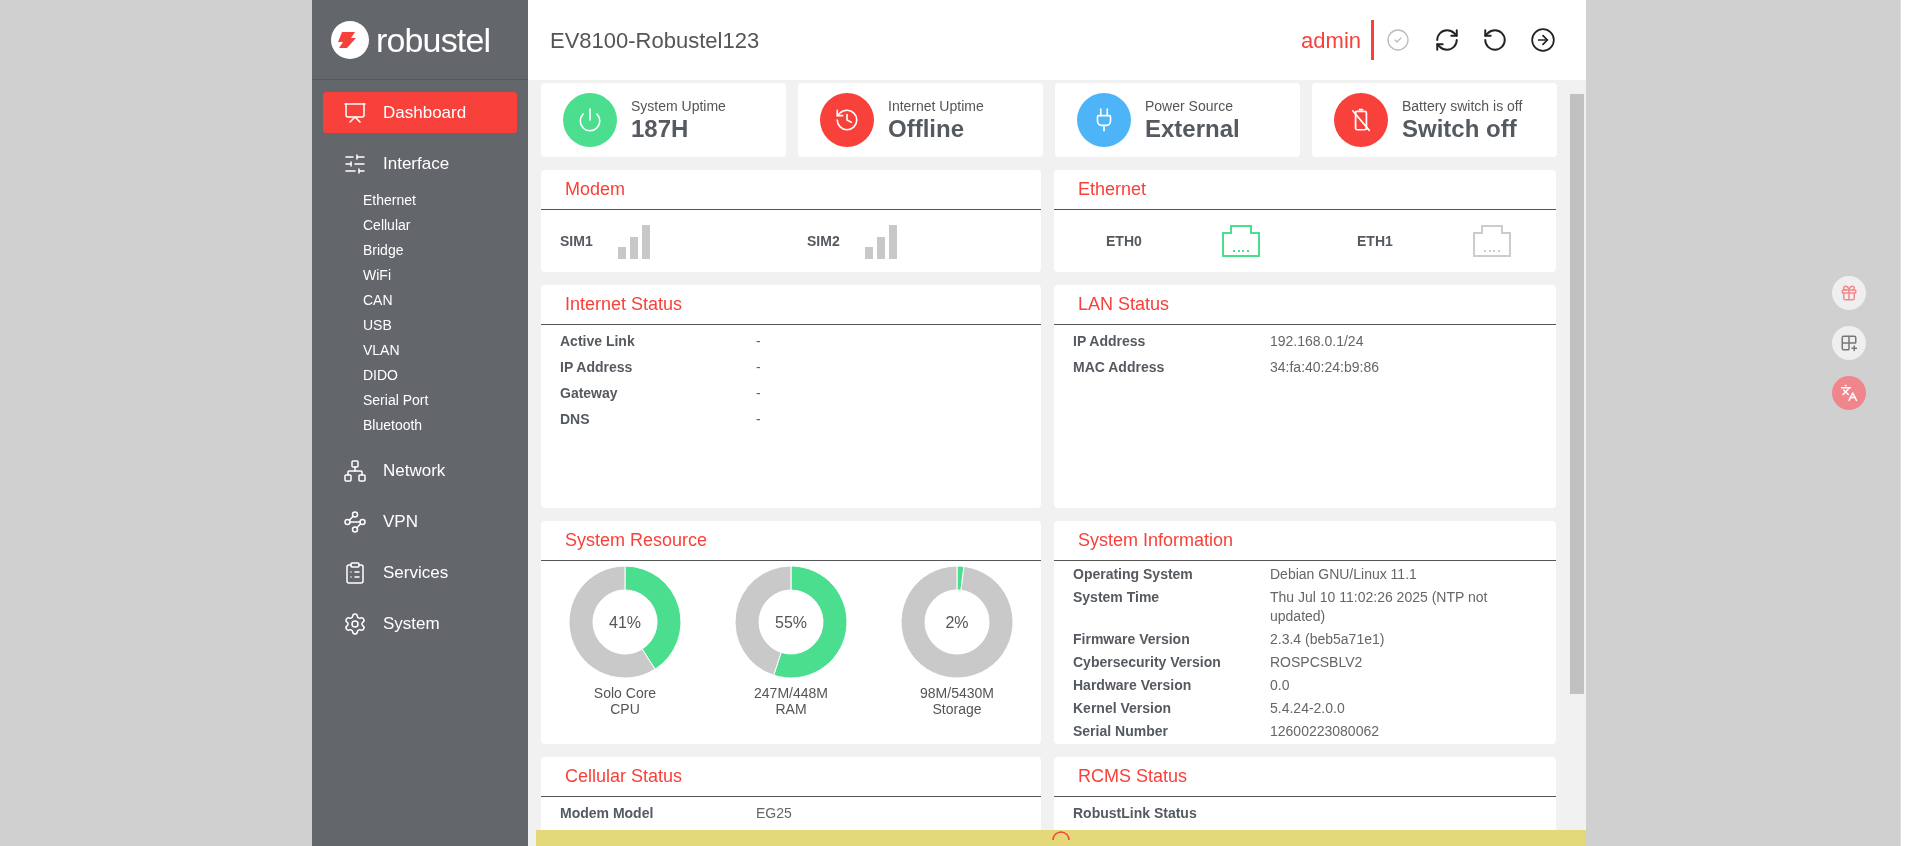 The image size is (1916, 846). What do you see at coordinates (589, 393) in the screenshot?
I see `info-label: Gateway` at bounding box center [589, 393].